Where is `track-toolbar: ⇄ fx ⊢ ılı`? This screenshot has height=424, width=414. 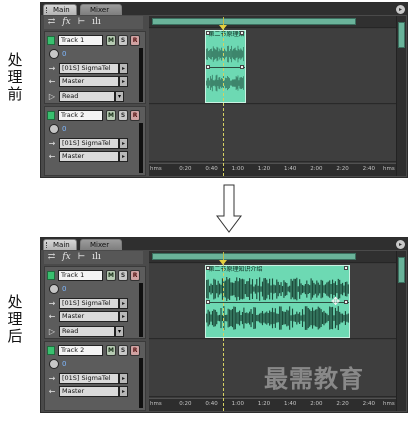
track-toolbar: ⇄ fx ⊢ ılı is located at coordinates (93, 257).